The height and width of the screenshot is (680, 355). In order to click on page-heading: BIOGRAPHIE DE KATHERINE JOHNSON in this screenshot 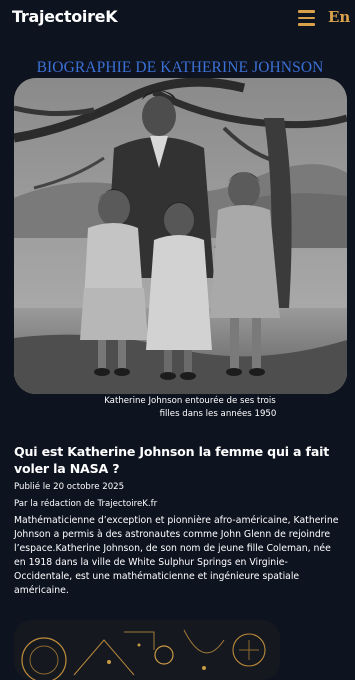, I will do `click(180, 67)`.